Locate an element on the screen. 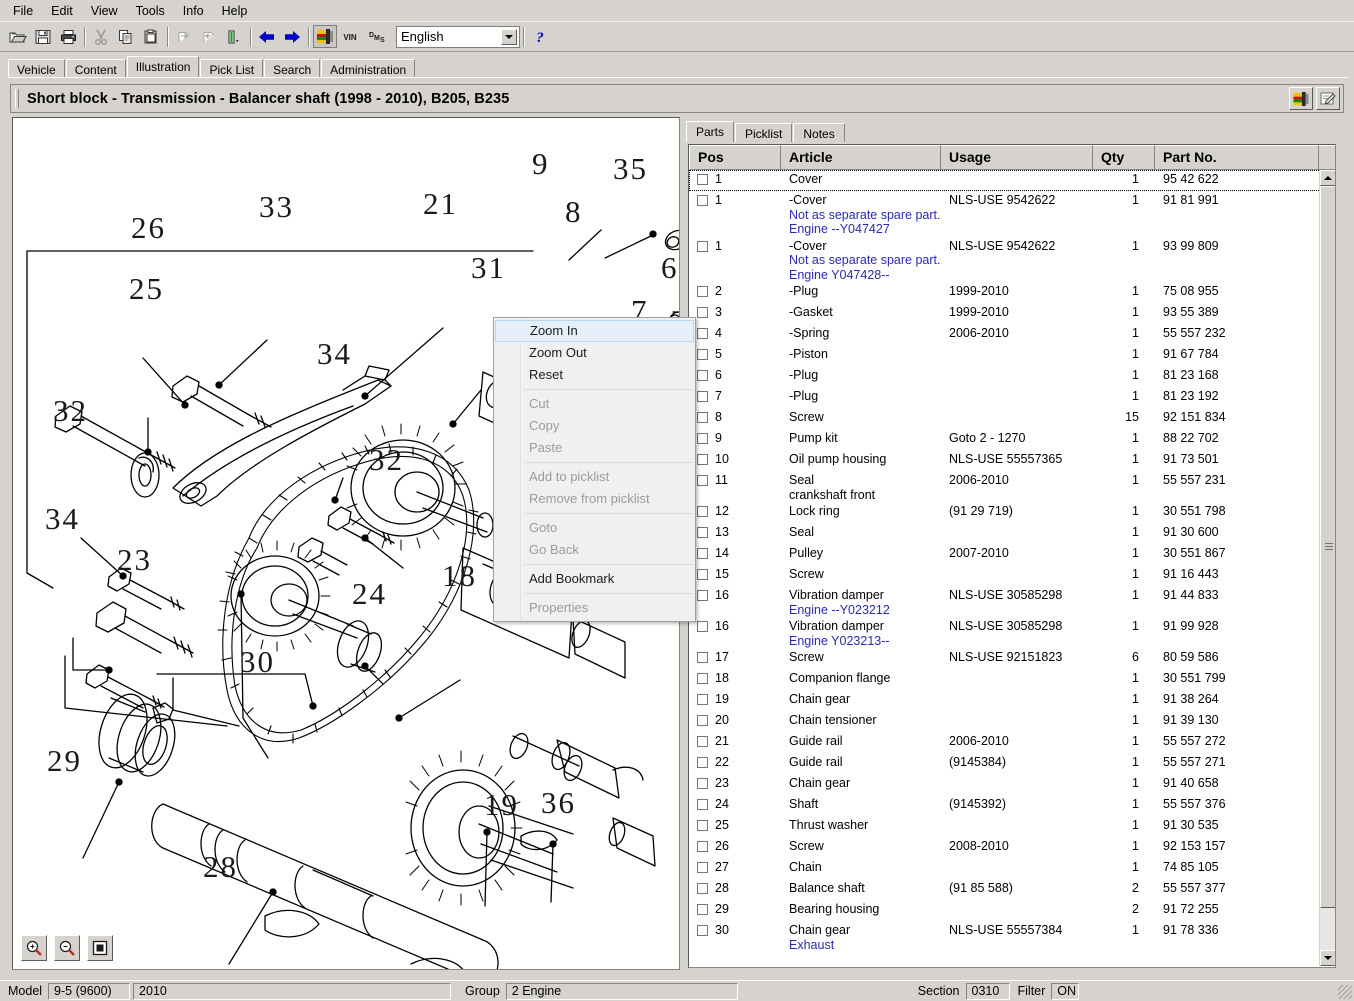 The height and width of the screenshot is (1001, 1354). save-icon is located at coordinates (43, 36).